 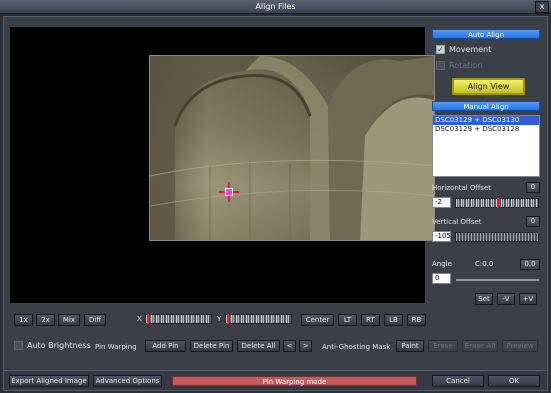 What do you see at coordinates (45, 320) in the screenshot?
I see `zoom-2x-button: 2x` at bounding box center [45, 320].